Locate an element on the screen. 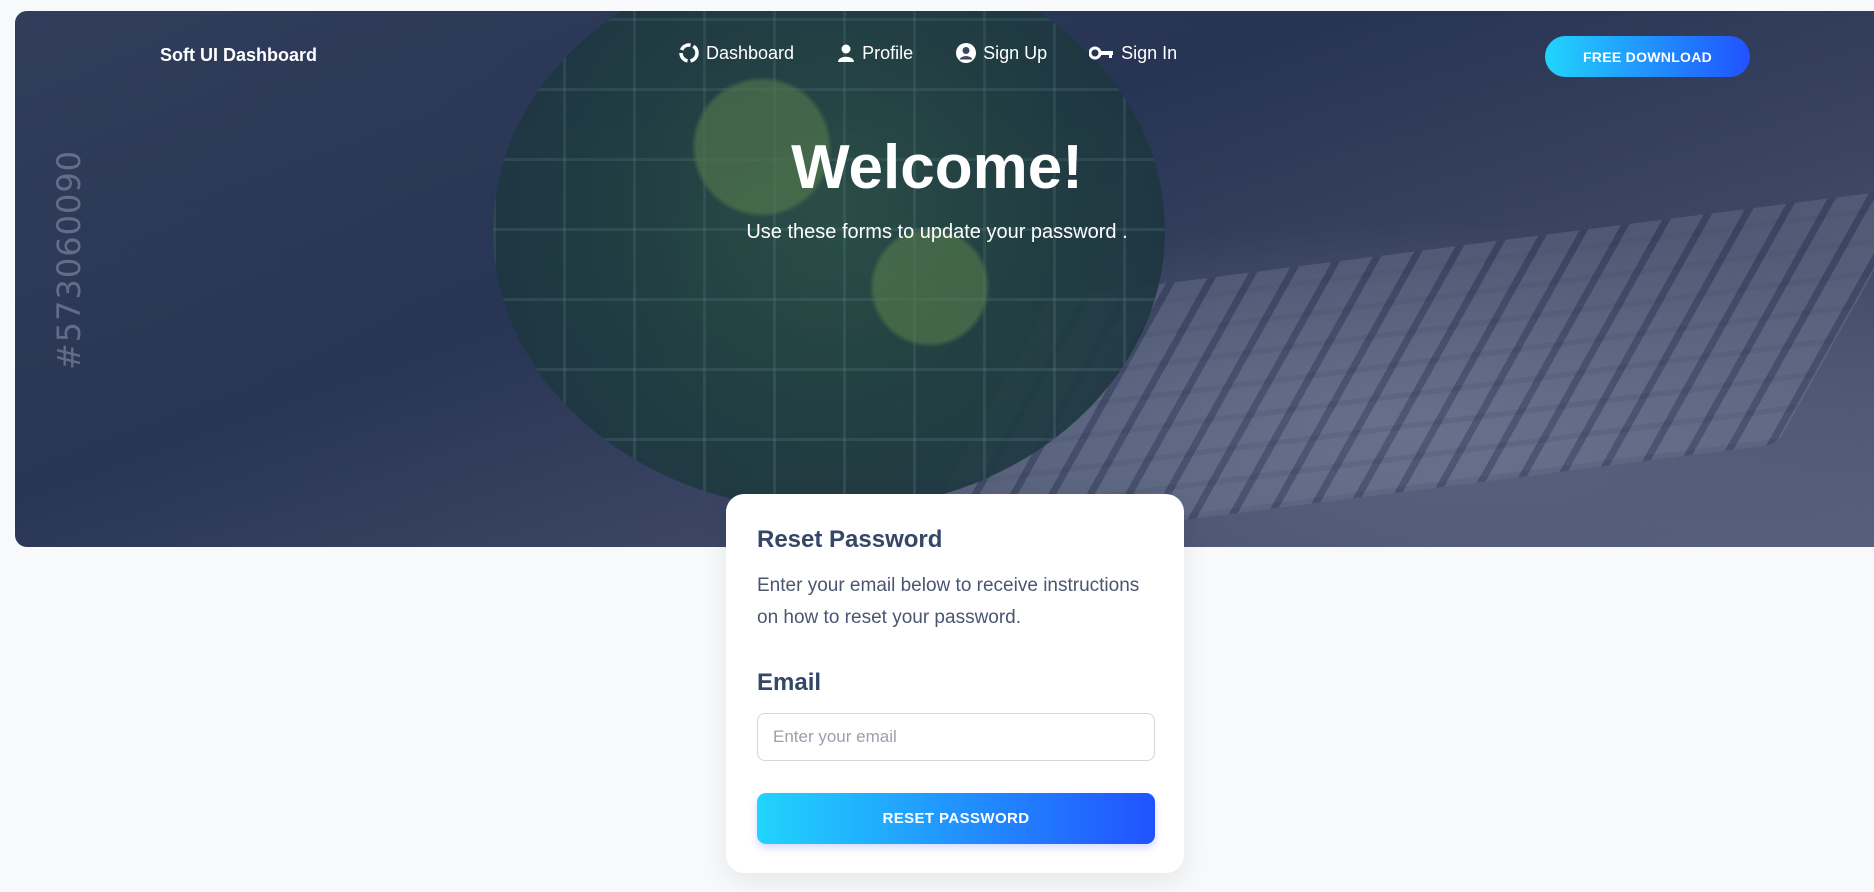 The height and width of the screenshot is (892, 1874). nav-item-profile: Profile is located at coordinates (874, 53).